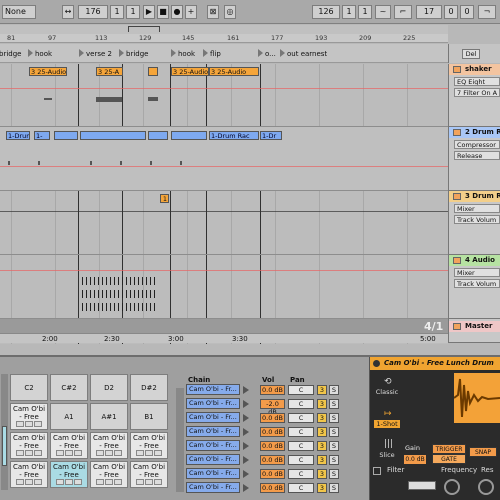  Describe the element at coordinates (476, 398) in the screenshot. I see `sample-waveform-display` at that location.